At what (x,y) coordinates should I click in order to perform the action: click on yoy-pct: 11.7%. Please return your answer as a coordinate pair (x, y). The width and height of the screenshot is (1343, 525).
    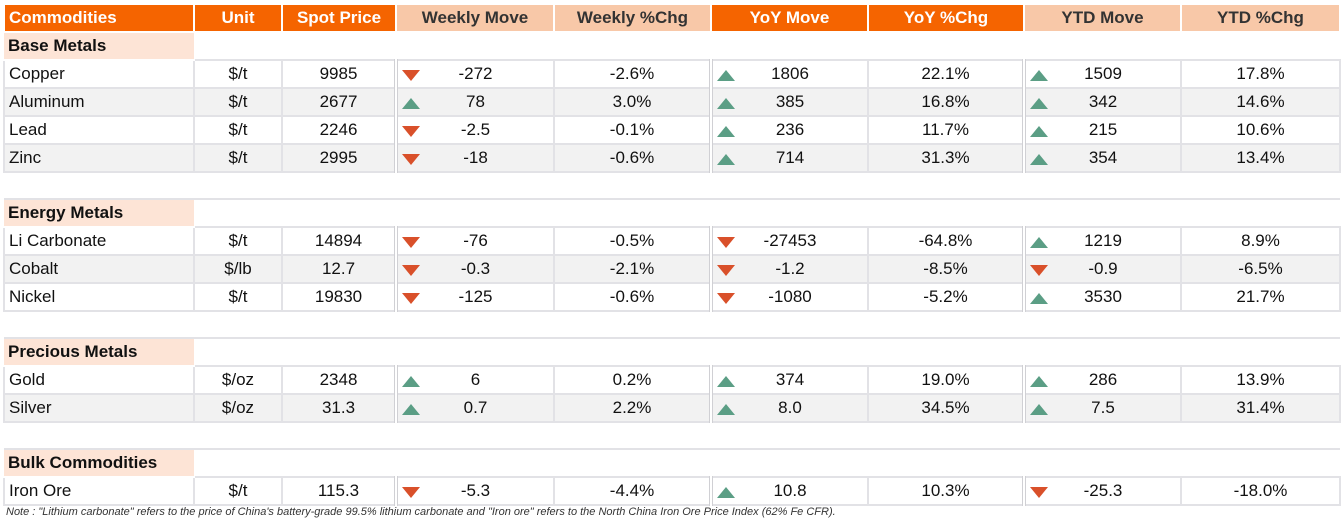
    Looking at the image, I should click on (946, 130).